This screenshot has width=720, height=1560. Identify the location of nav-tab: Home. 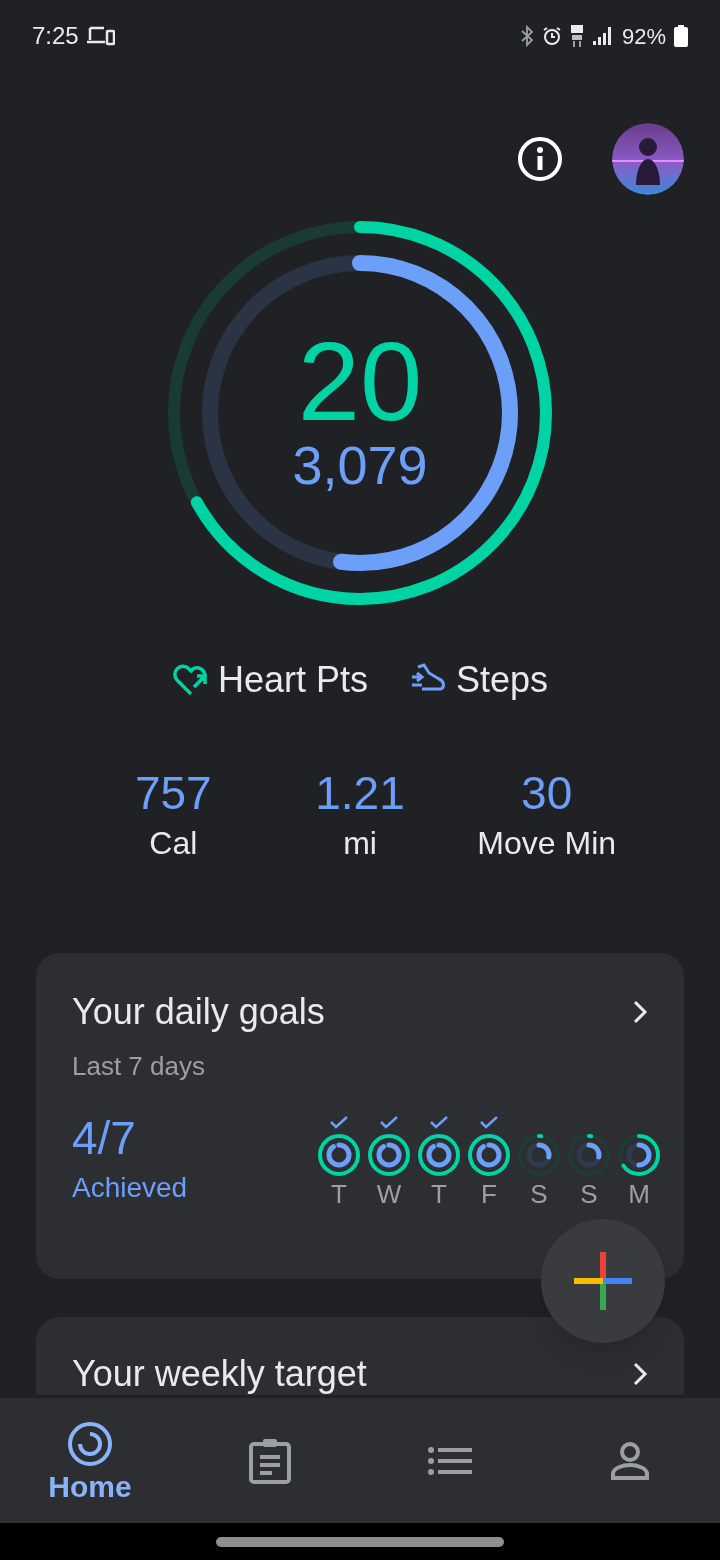
(90, 1460).